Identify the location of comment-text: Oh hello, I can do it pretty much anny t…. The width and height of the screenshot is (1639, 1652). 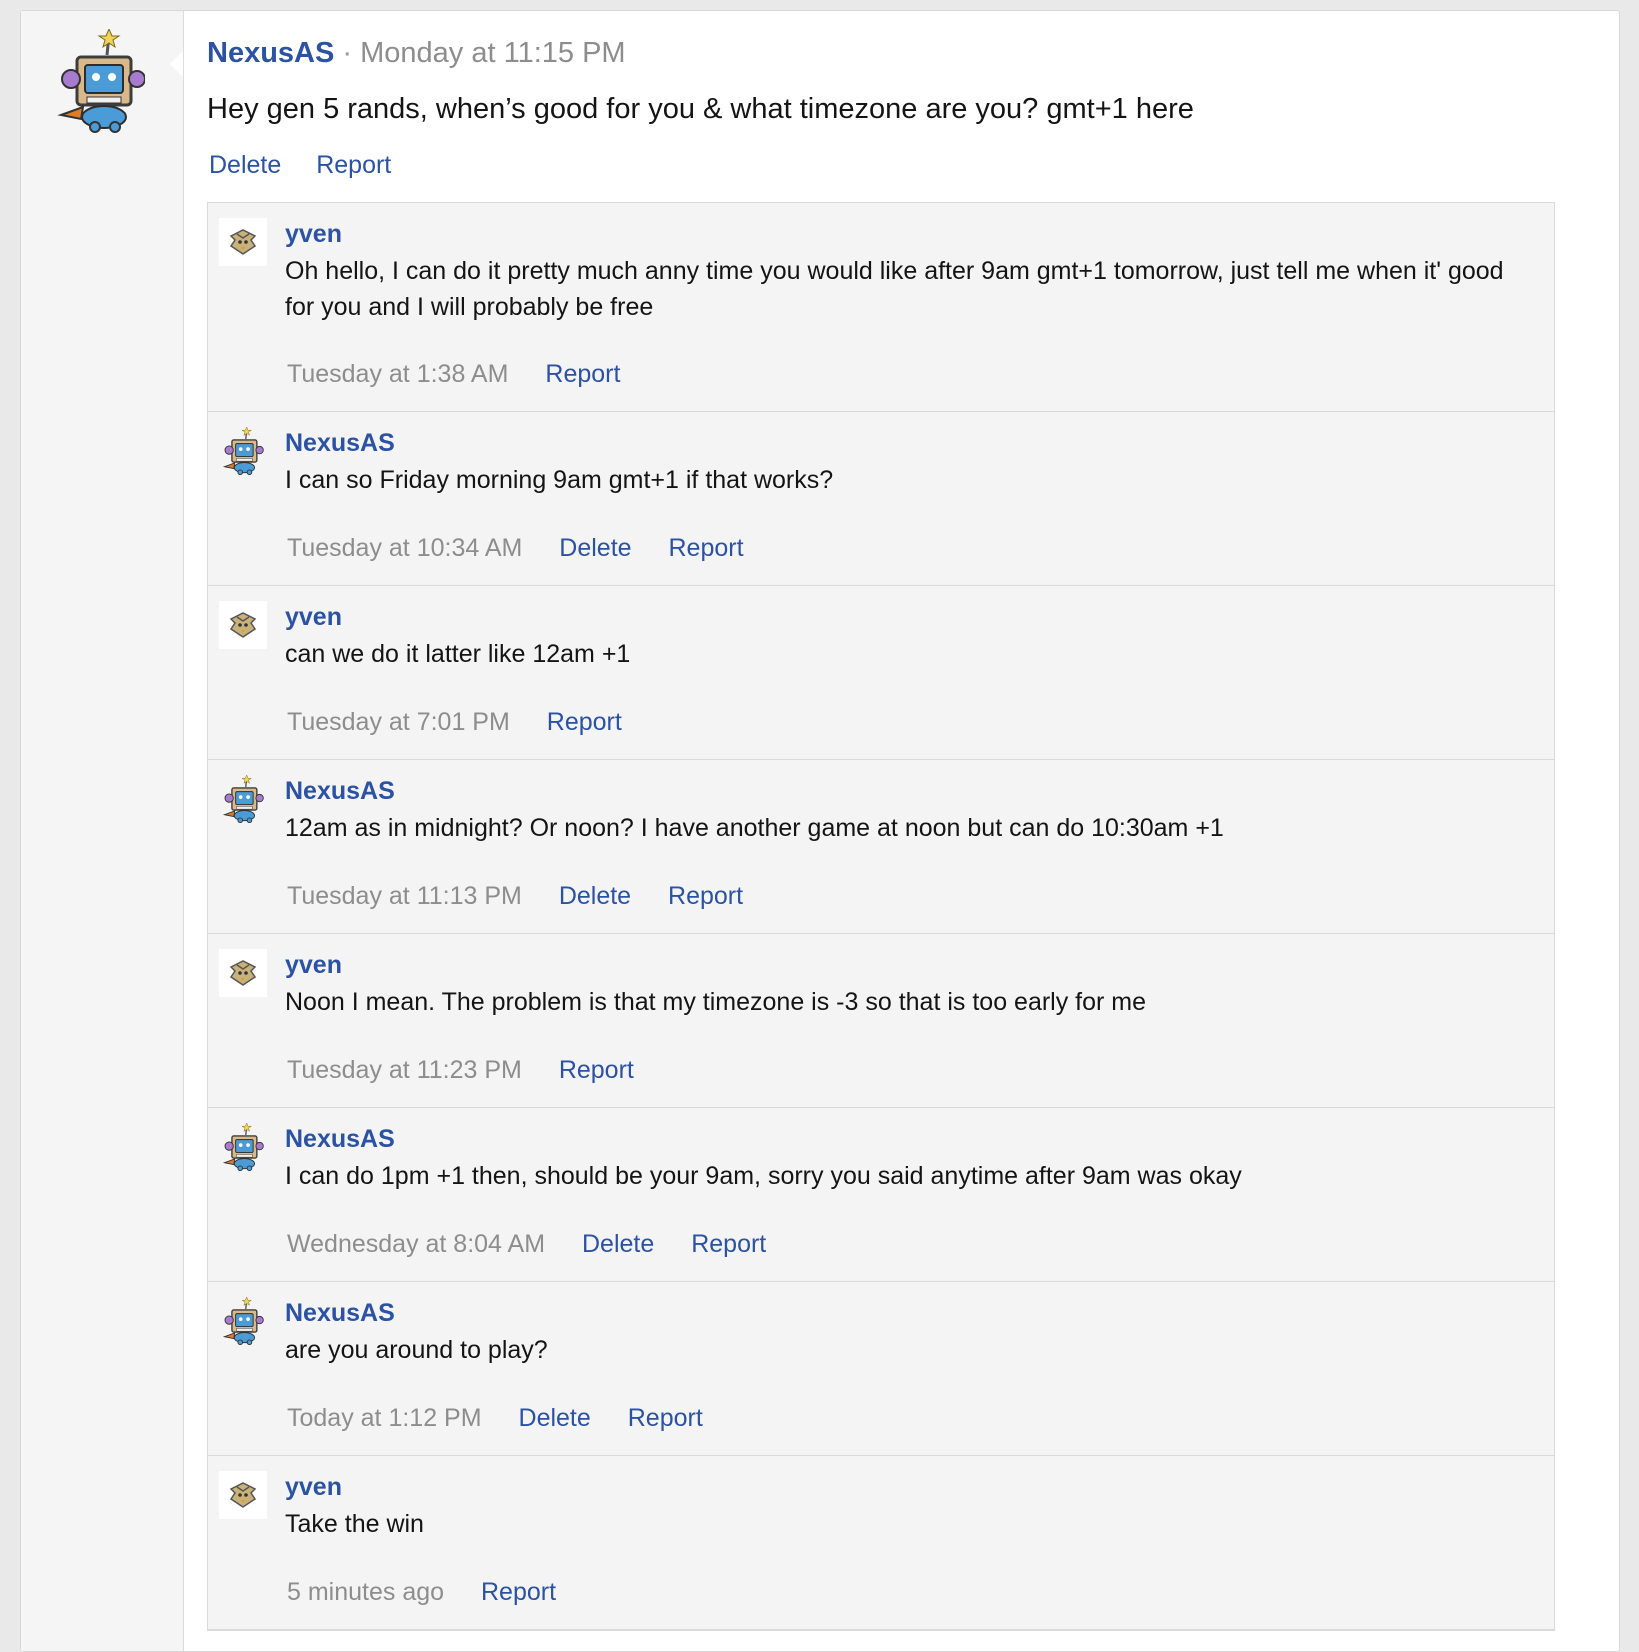
(894, 289).